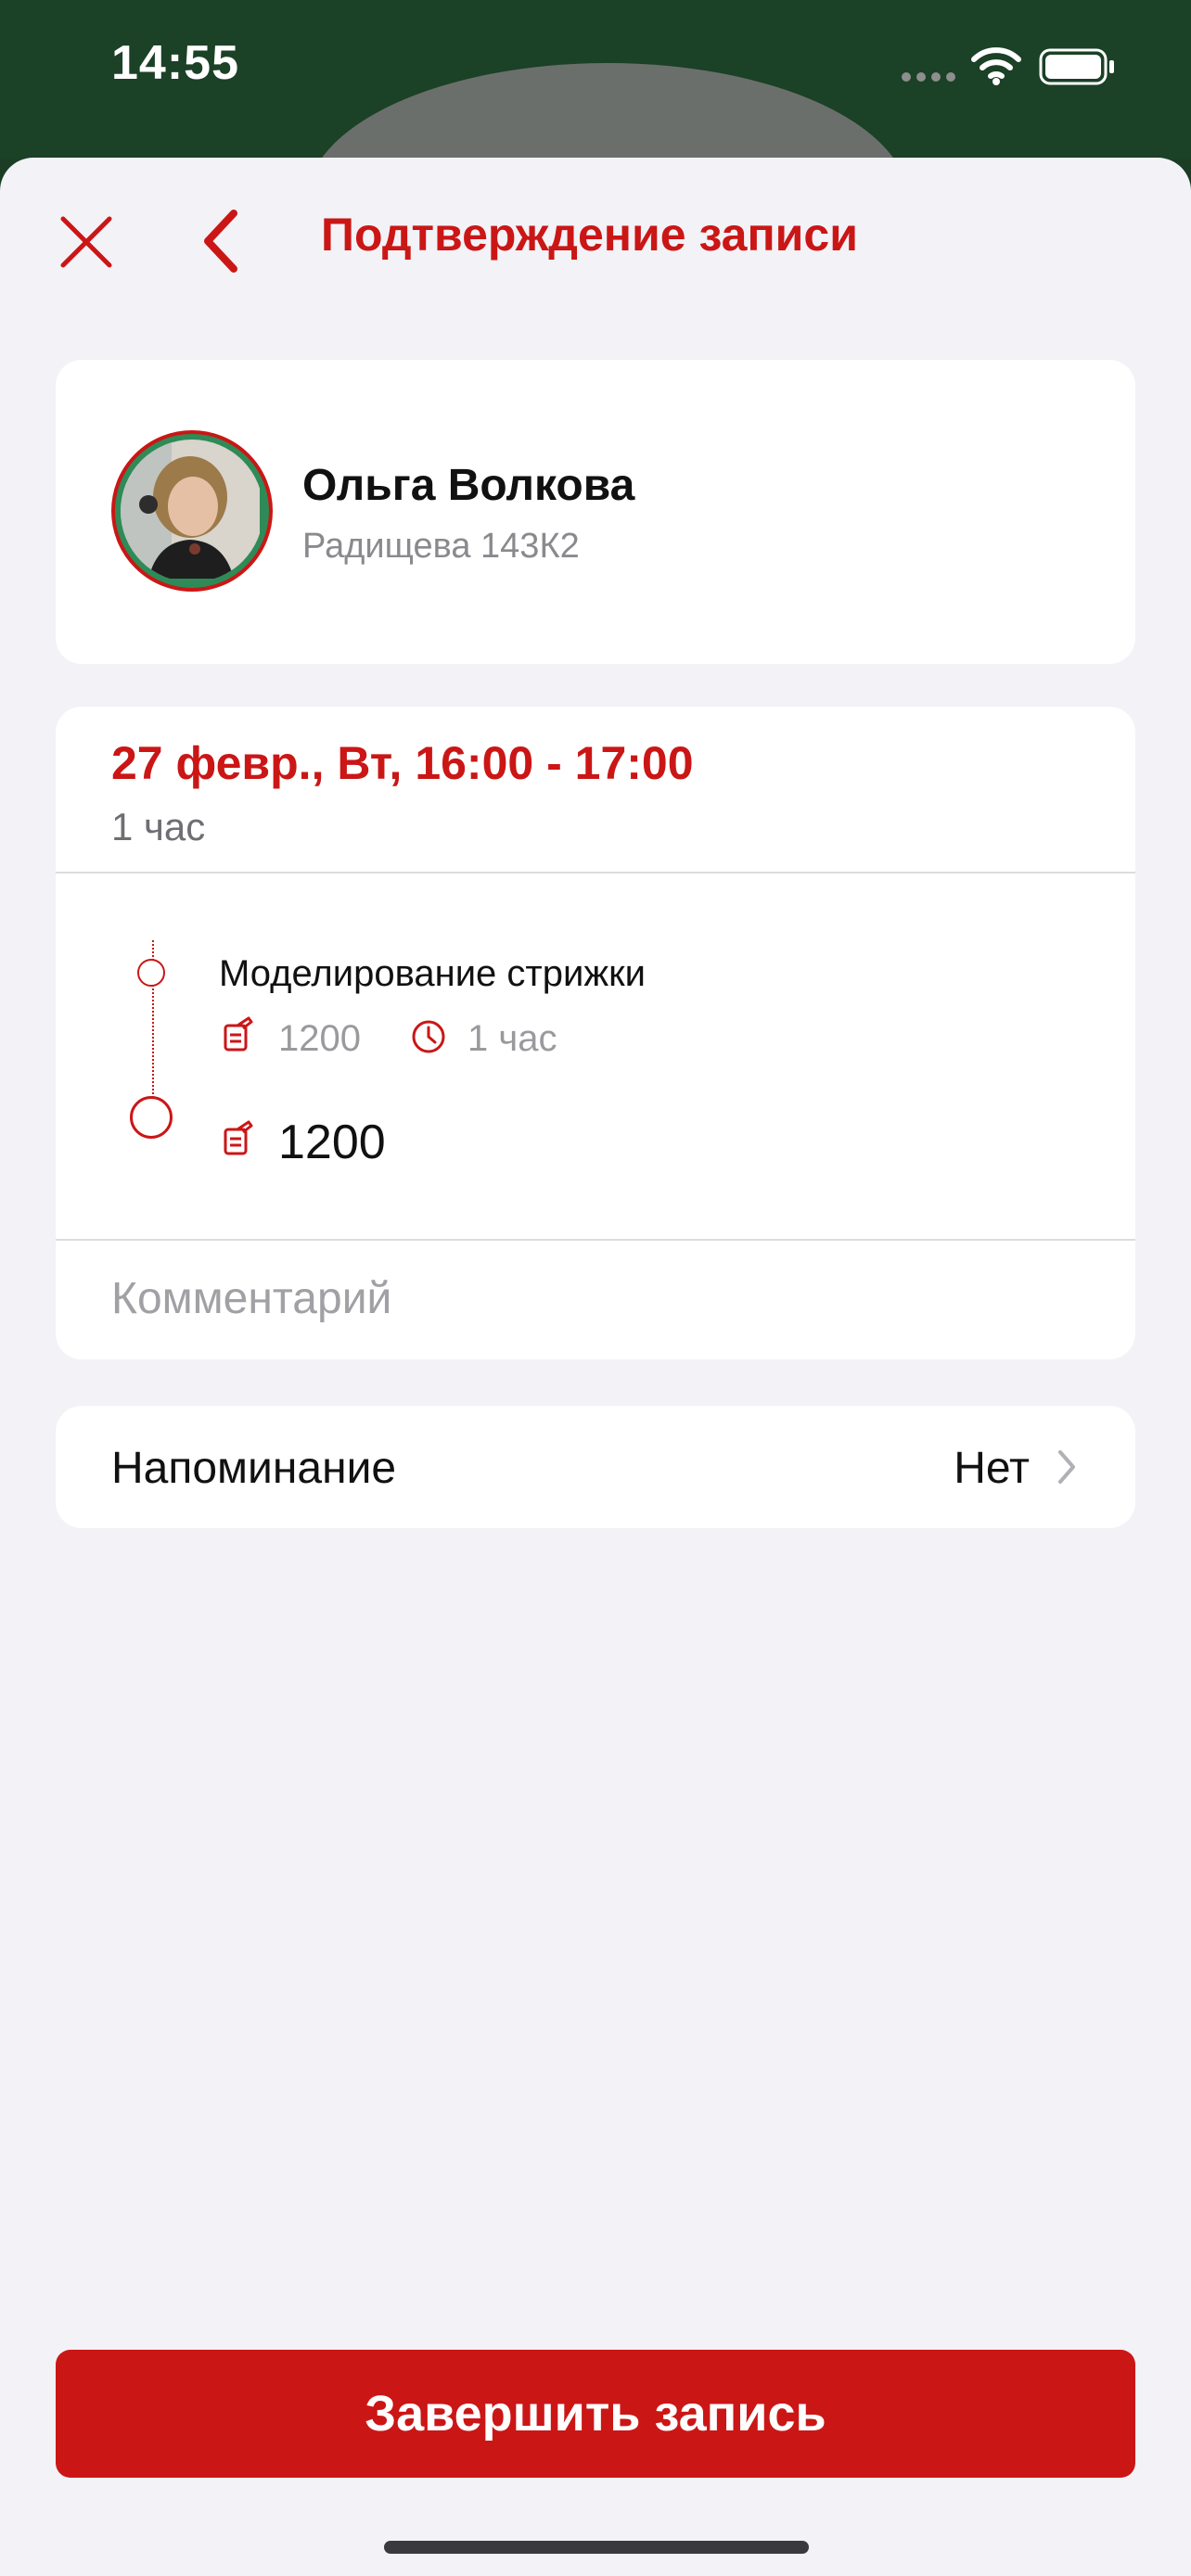 The width and height of the screenshot is (1191, 2576). What do you see at coordinates (468, 485) in the screenshot?
I see `master-name: Ольга Волкова` at bounding box center [468, 485].